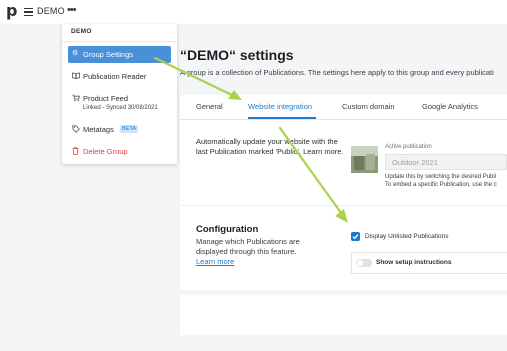 This screenshot has height=351, width=507. What do you see at coordinates (408, 147) in the screenshot?
I see `active-publication-label: Active publication` at bounding box center [408, 147].